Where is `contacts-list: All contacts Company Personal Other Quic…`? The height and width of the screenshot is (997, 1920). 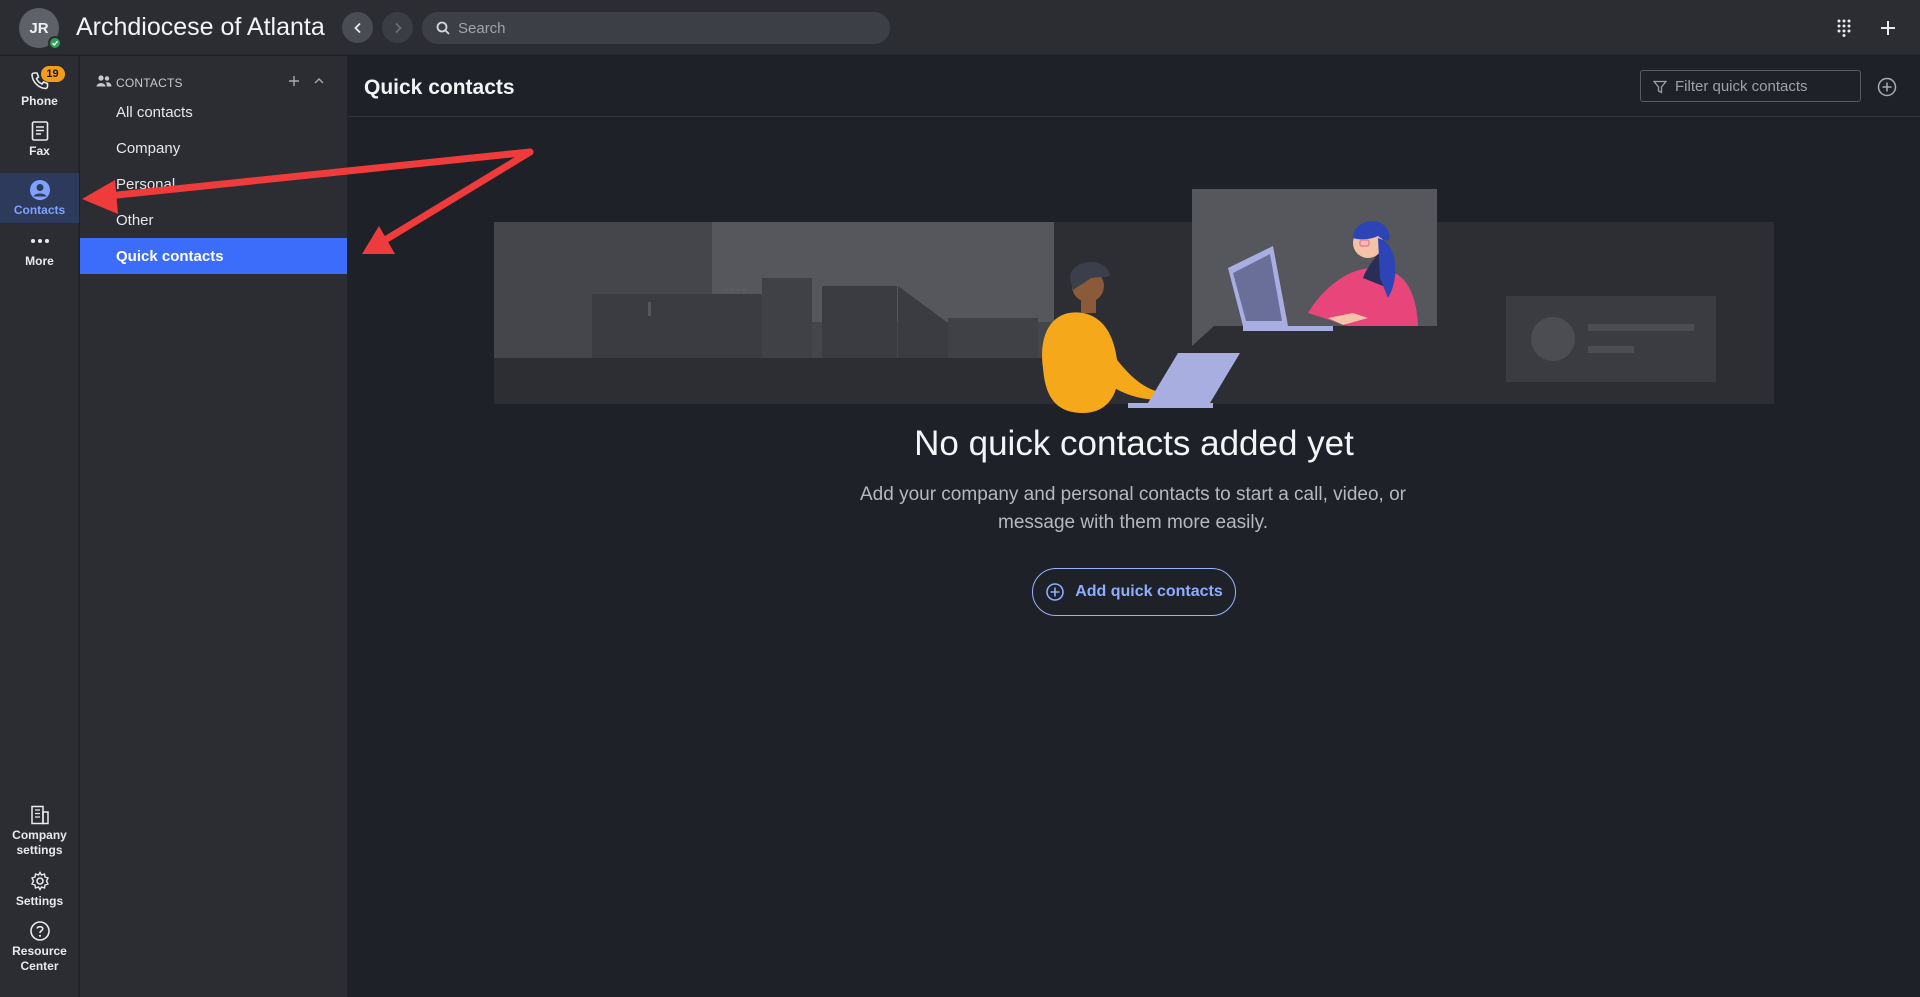
contacts-list: All contacts Company Personal Other Quic… is located at coordinates (213, 184).